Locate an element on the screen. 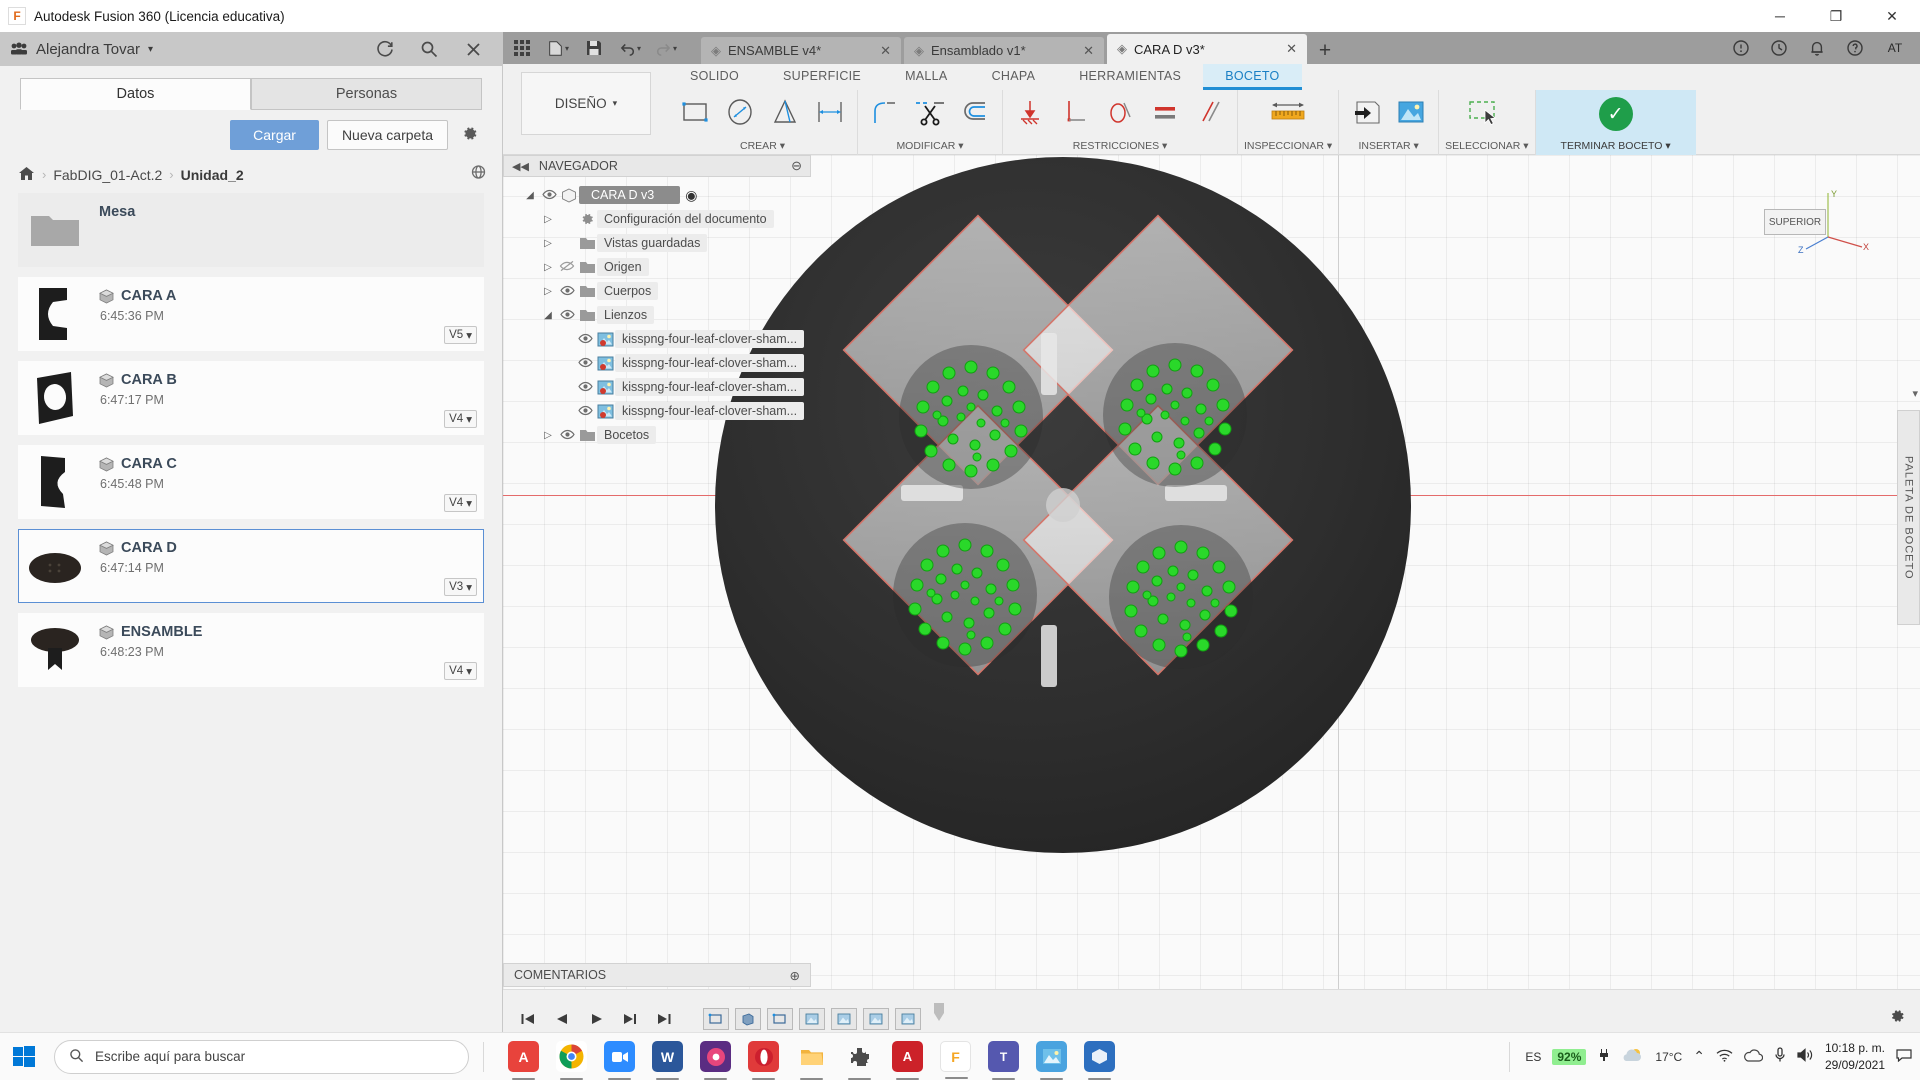 This screenshot has width=1920, height=1080. tree-item-root: ◢ CARA D v3 ◉ is located at coordinates (657, 195).